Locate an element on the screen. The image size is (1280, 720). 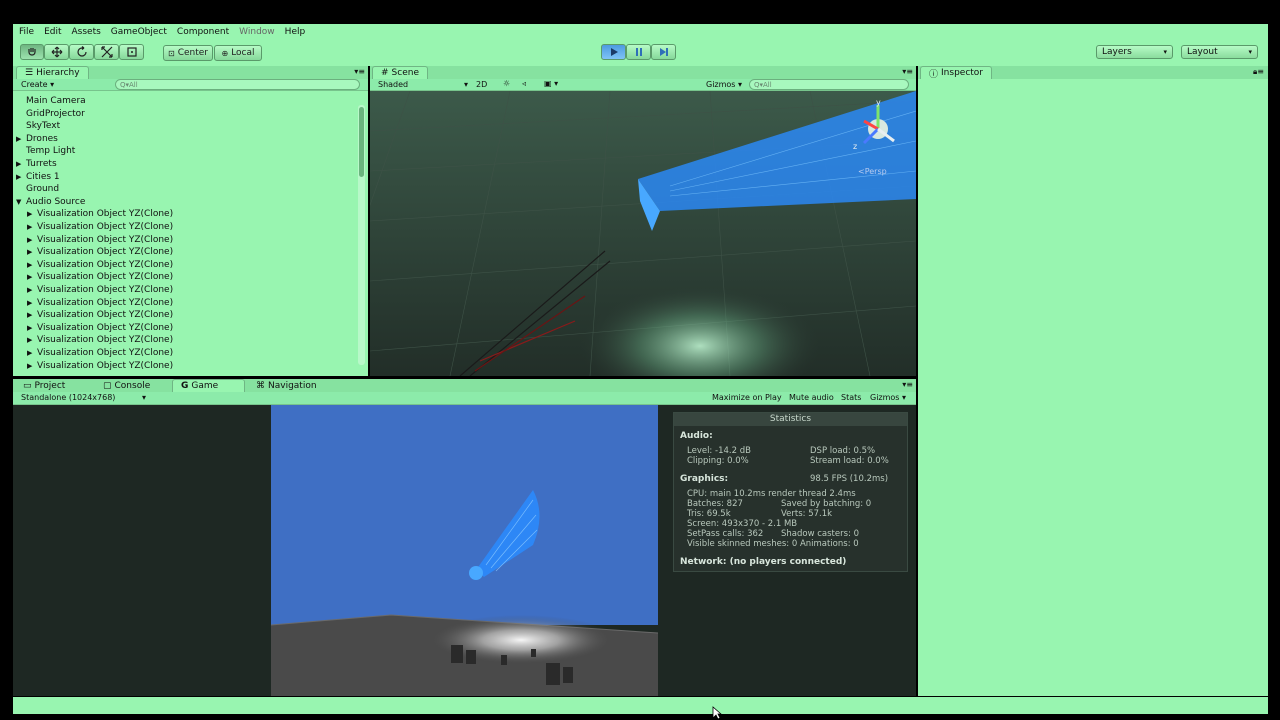
step-button is located at coordinates (663, 52).